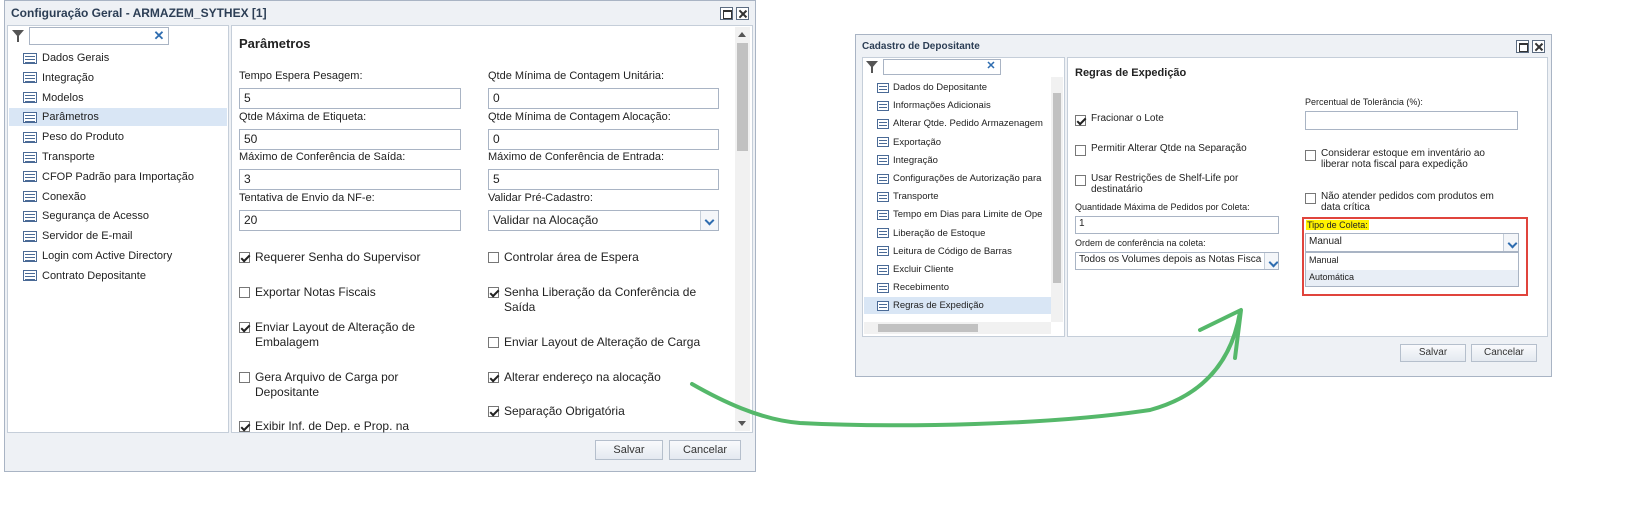 The image size is (1626, 508). What do you see at coordinates (1412, 242) in the screenshot?
I see `tipo-coleta-select: Manual` at bounding box center [1412, 242].